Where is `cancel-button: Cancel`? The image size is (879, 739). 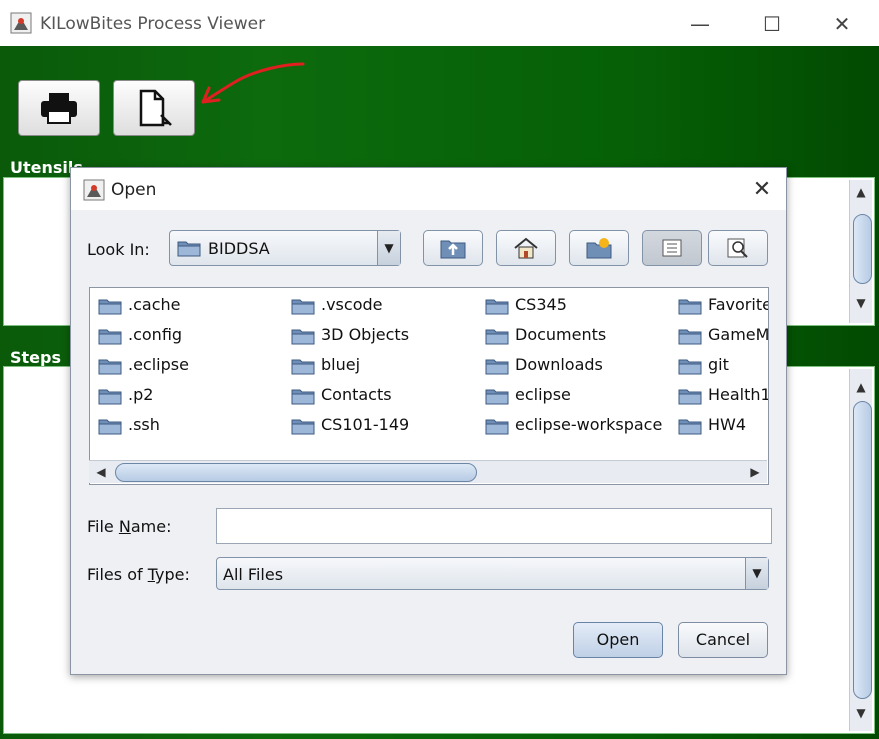
cancel-button: Cancel is located at coordinates (723, 640).